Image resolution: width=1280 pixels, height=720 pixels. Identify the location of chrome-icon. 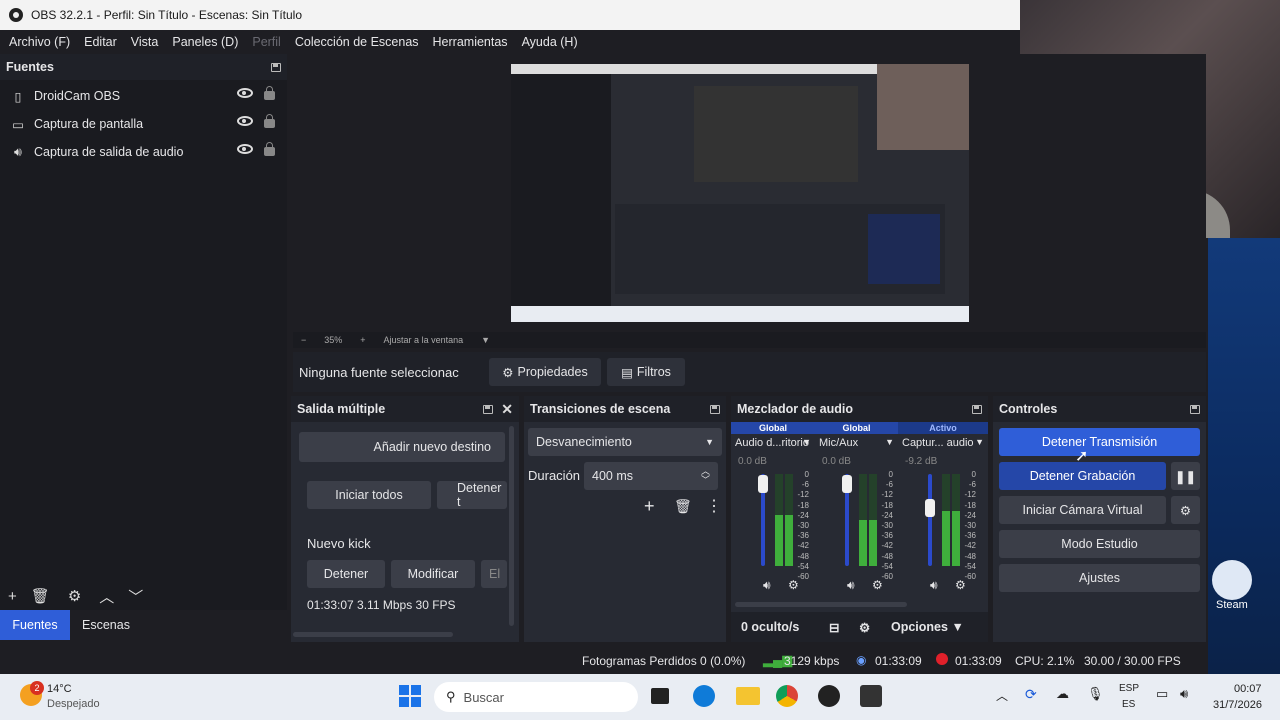
(787, 696).